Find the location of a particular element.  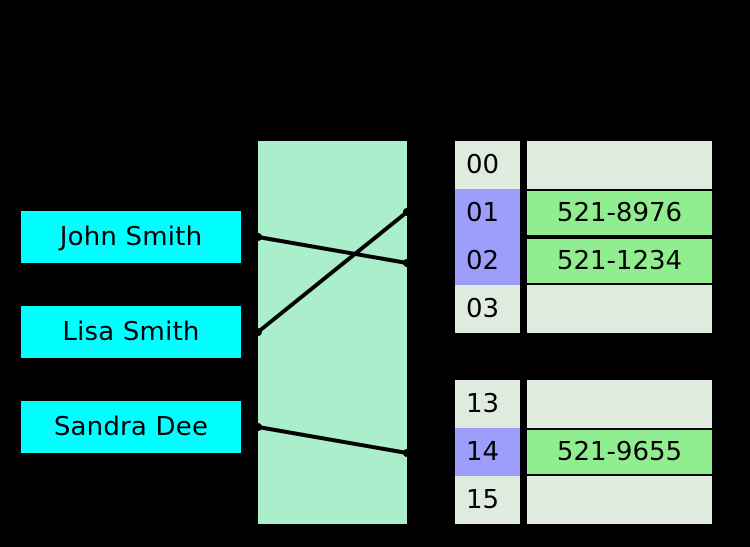

bucket-index-cell: 14 is located at coordinates (487, 452).